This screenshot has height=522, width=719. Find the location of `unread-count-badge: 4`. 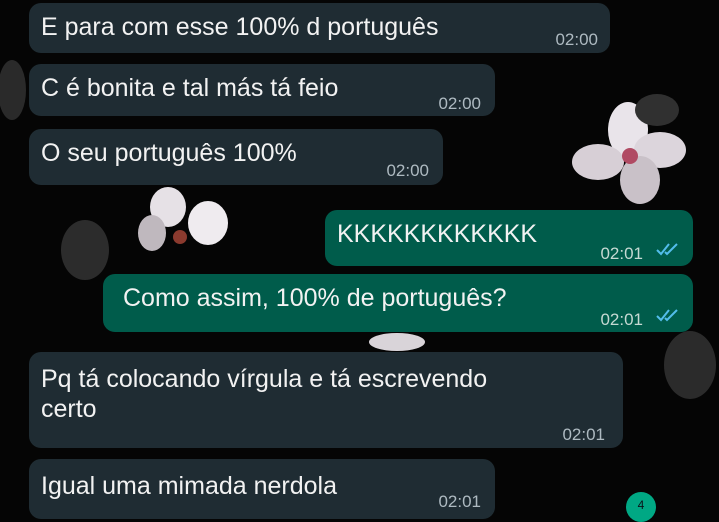

unread-count-badge: 4 is located at coordinates (641, 507).